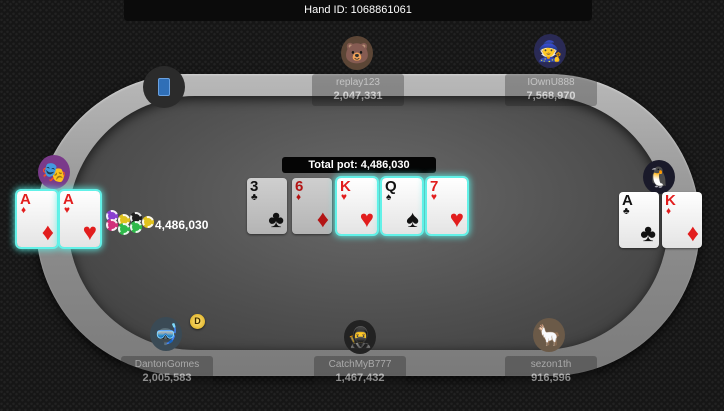  What do you see at coordinates (80, 219) in the screenshot?
I see `playing-card: A ♥ ♥` at bounding box center [80, 219].